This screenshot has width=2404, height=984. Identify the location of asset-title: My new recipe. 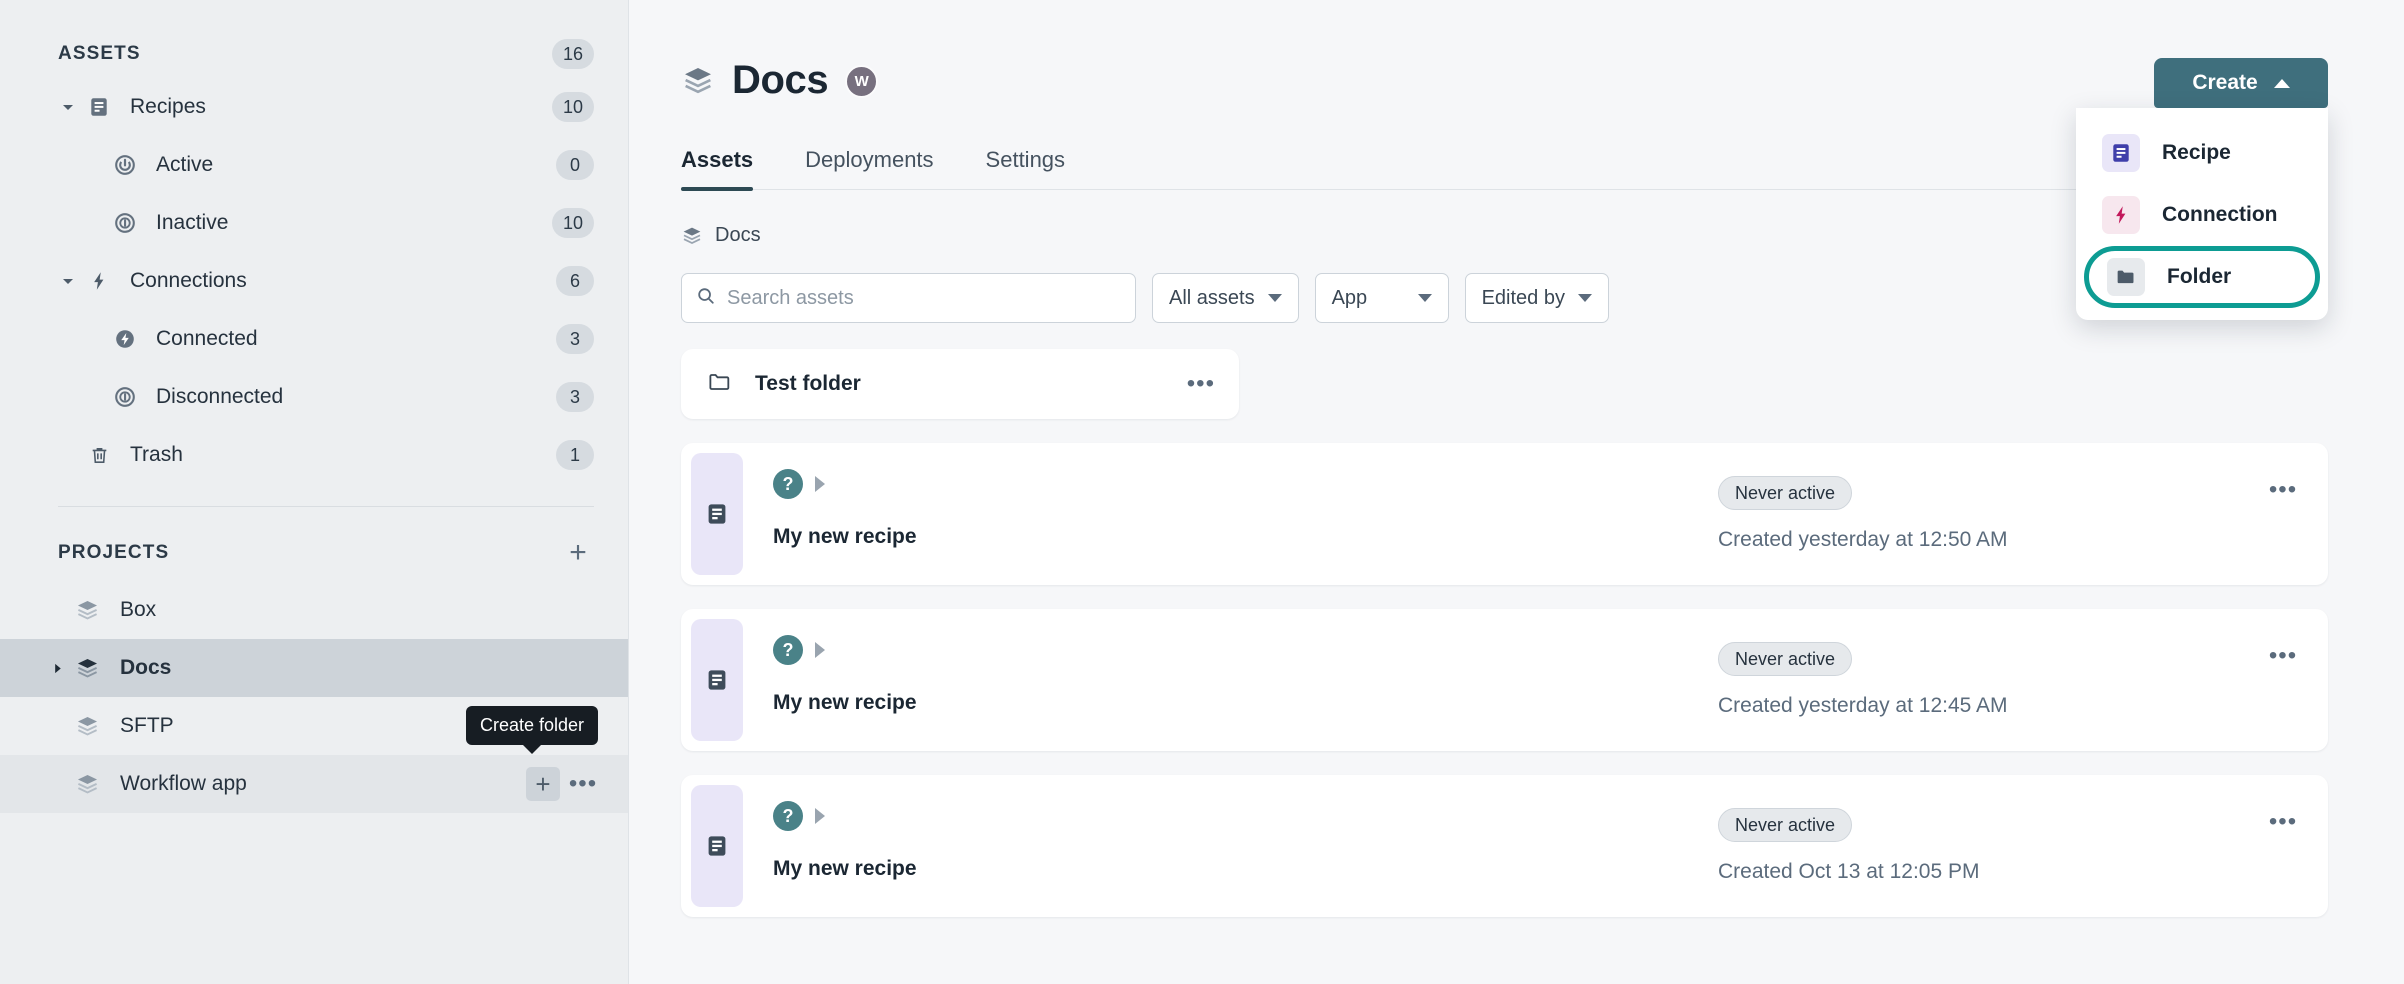
(845, 702).